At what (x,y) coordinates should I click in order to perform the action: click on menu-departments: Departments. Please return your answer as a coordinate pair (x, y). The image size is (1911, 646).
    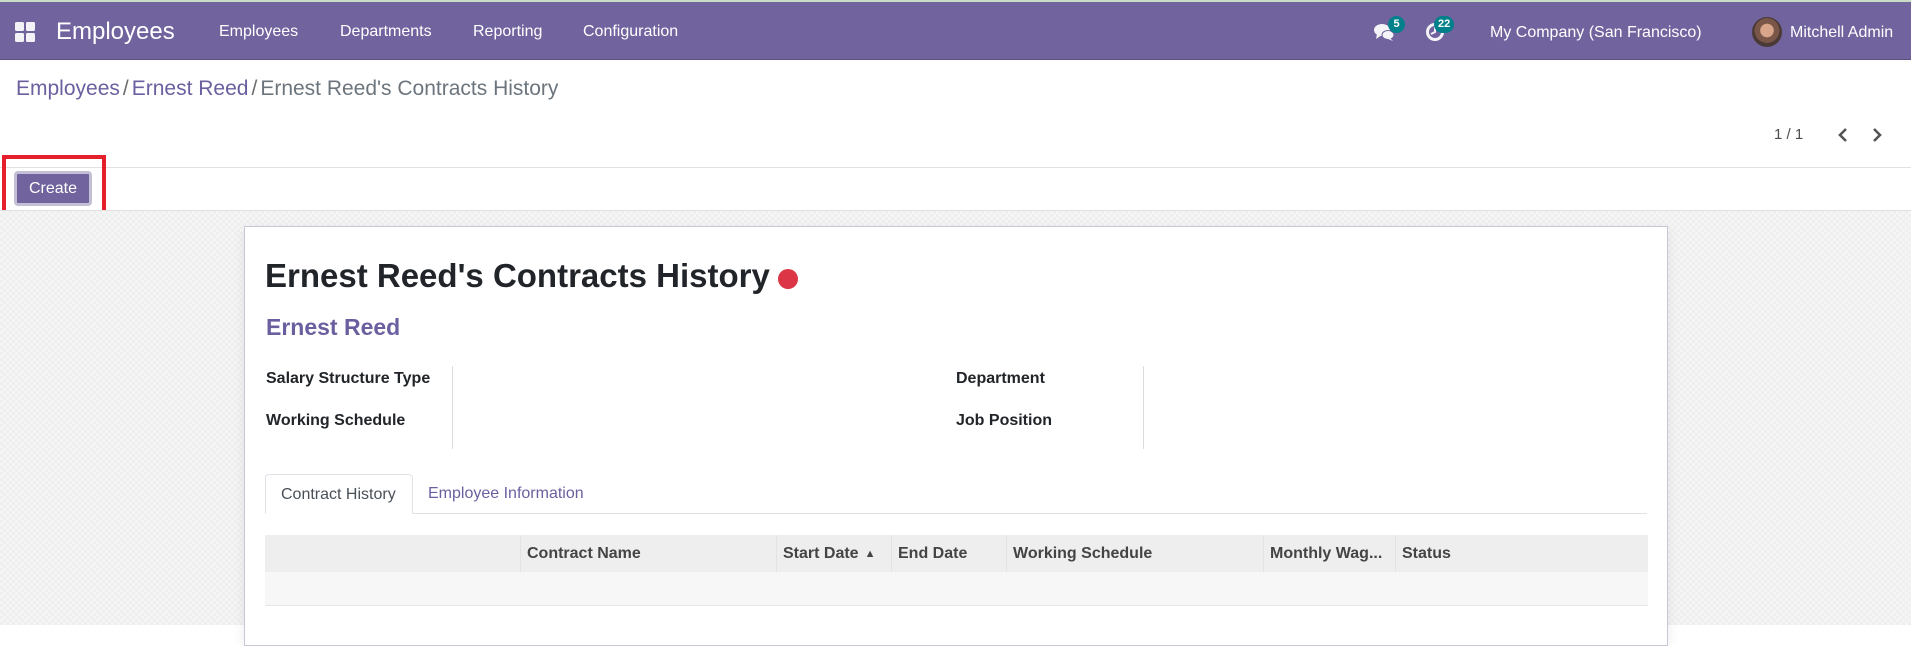
    Looking at the image, I should click on (386, 32).